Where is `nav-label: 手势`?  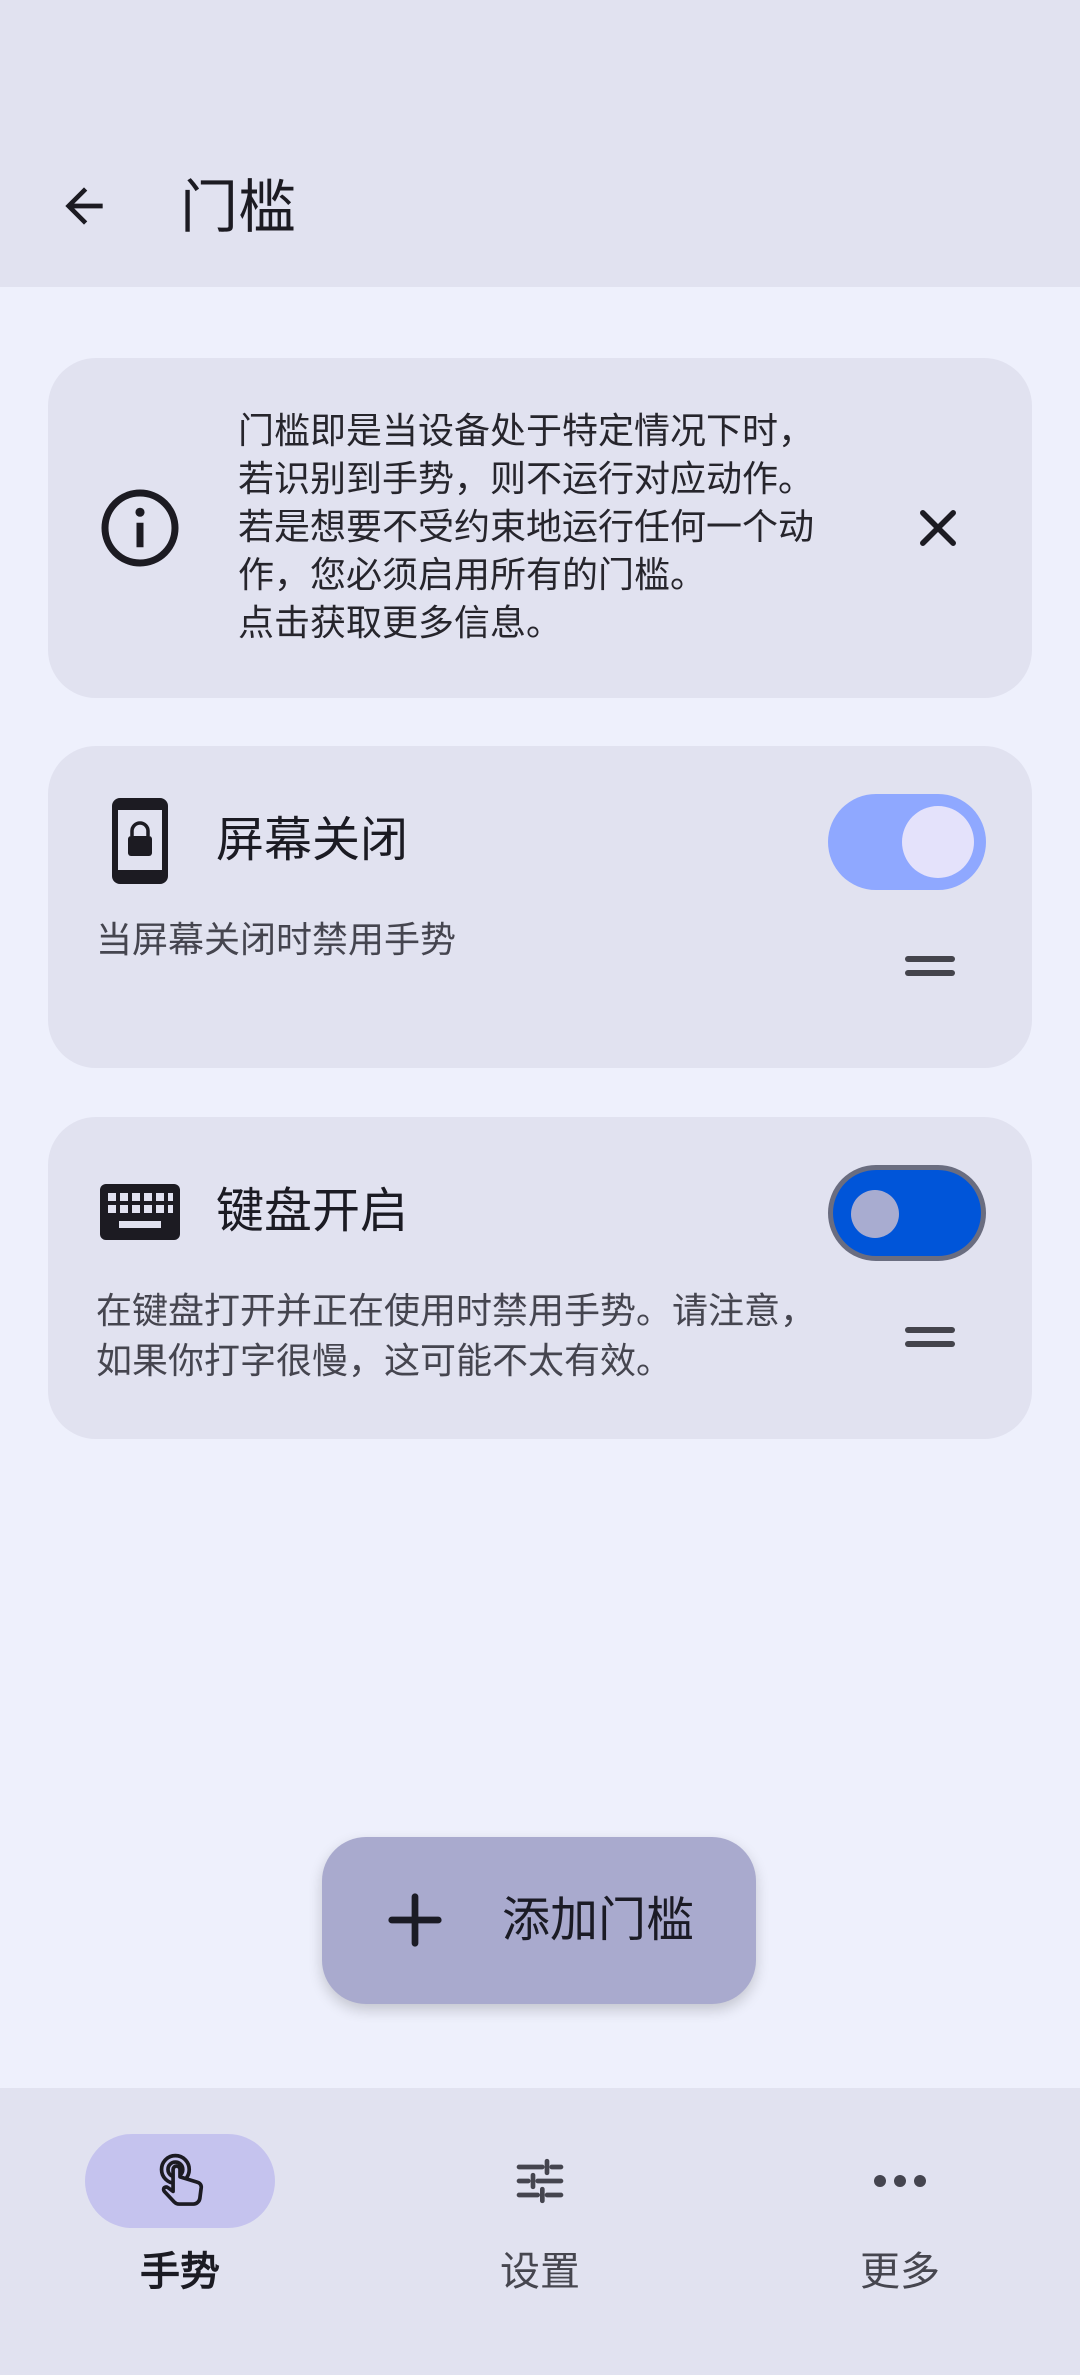 nav-label: 手势 is located at coordinates (180, 2272).